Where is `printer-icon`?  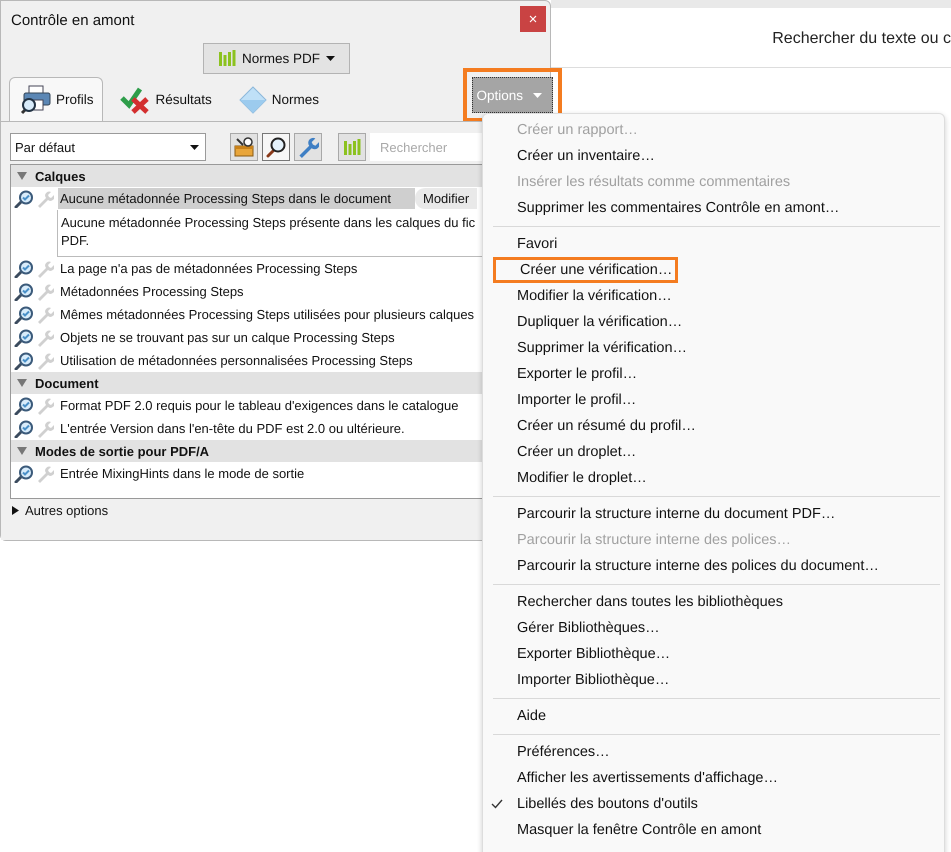 printer-icon is located at coordinates (35, 99).